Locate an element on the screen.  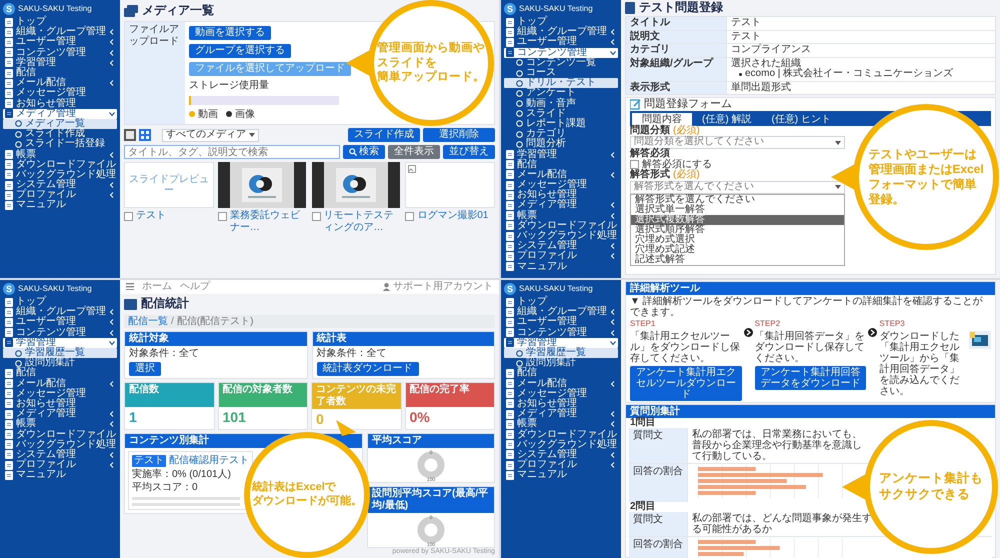
grid-view-icon is located at coordinates (145, 135).